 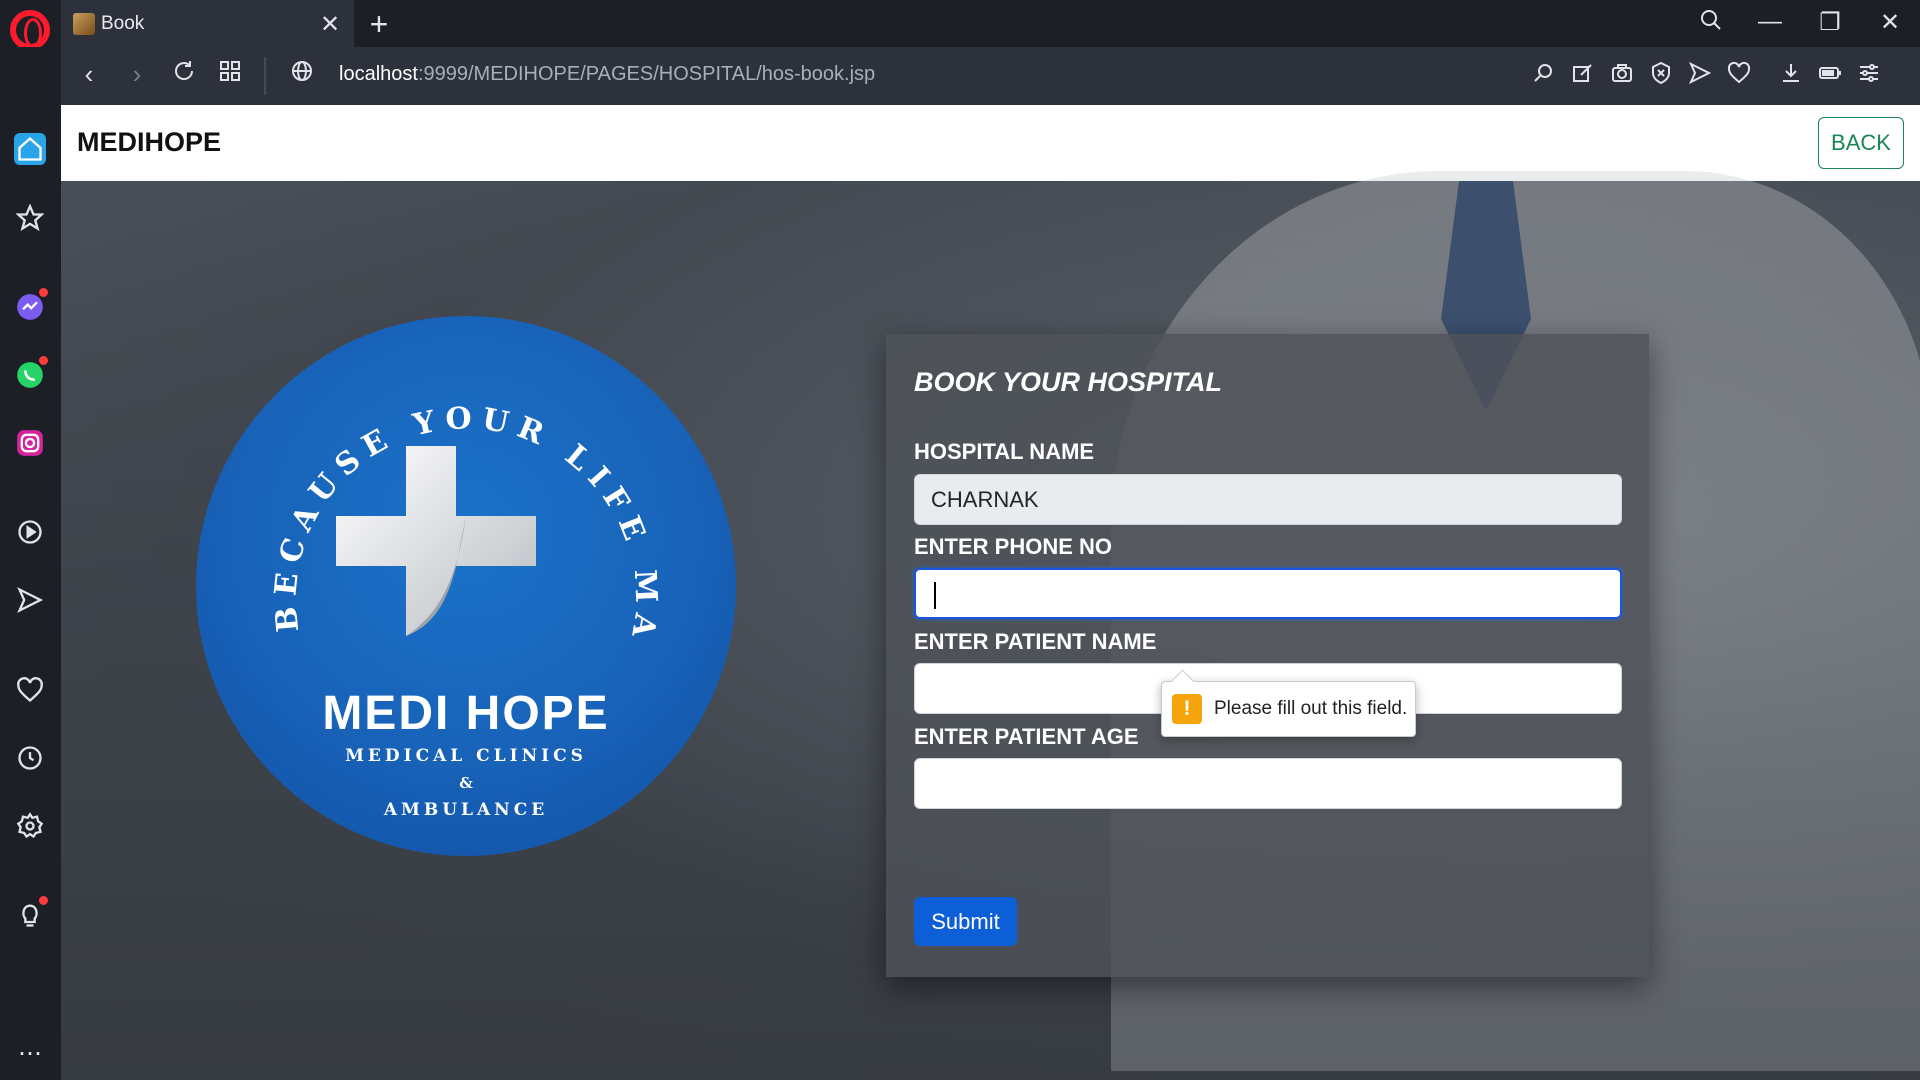 What do you see at coordinates (1791, 74) in the screenshot?
I see `download-icon` at bounding box center [1791, 74].